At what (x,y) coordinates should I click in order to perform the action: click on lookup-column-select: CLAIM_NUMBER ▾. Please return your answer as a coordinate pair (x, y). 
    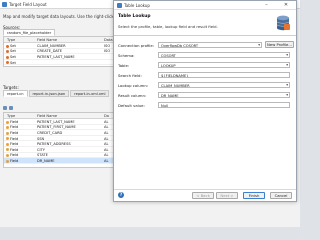
    Looking at the image, I should click on (224, 85).